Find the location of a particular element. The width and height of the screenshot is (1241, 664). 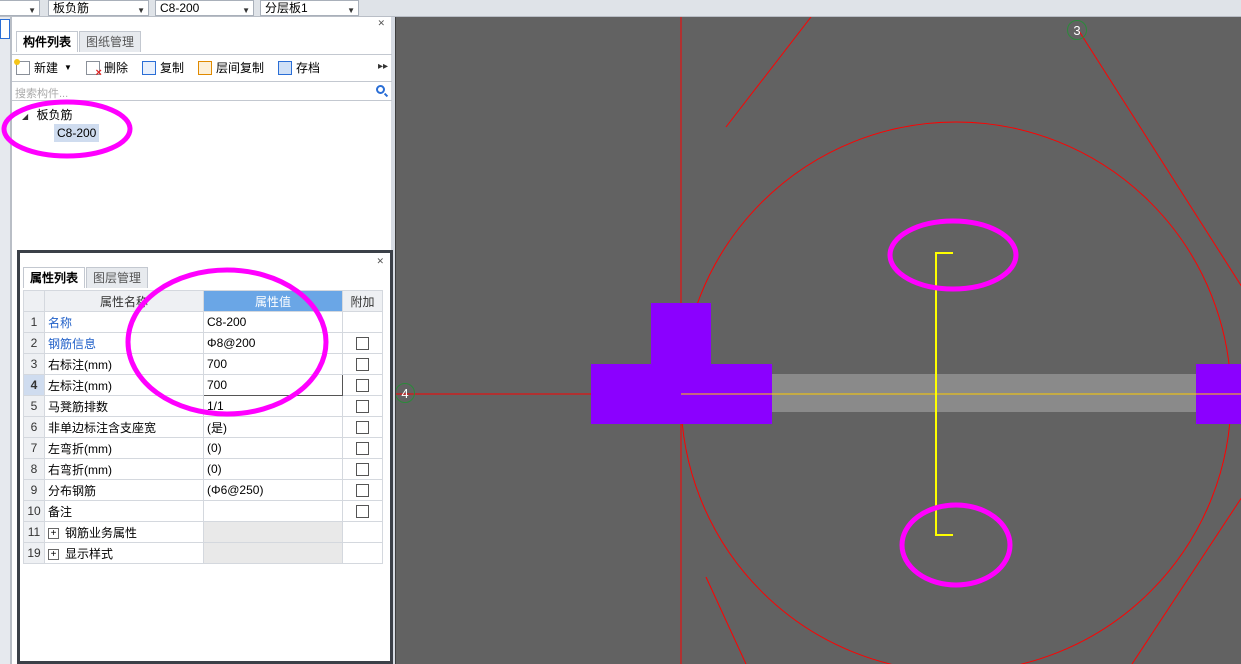

property-name: 备注 is located at coordinates (124, 511).